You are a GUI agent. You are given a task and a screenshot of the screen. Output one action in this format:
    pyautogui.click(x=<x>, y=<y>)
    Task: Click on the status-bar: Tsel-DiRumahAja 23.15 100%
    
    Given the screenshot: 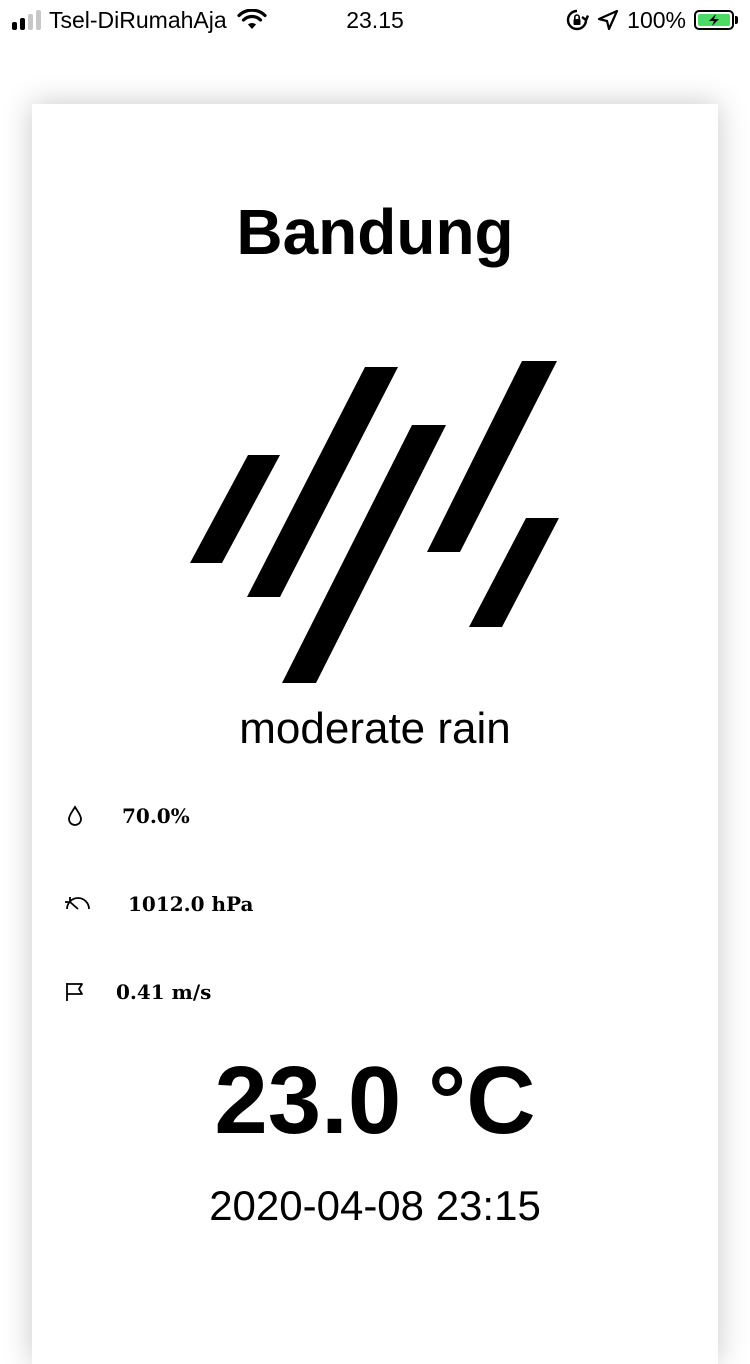 What is the action you would take?
    pyautogui.click(x=375, y=20)
    